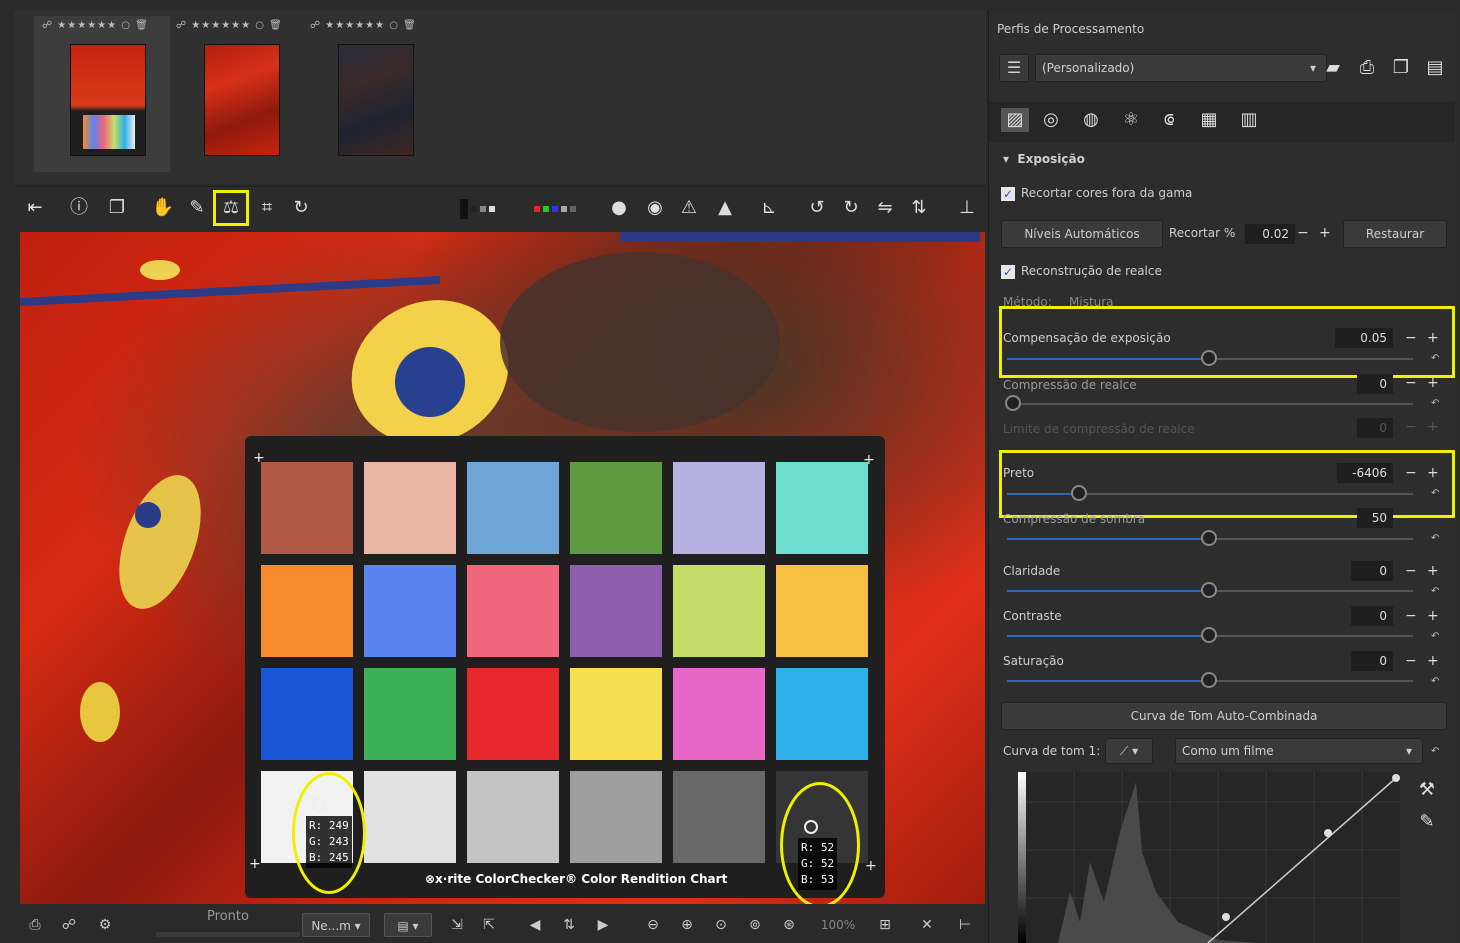 The height and width of the screenshot is (943, 1460). I want to click on exposure-tab-icon: ▨, so click(1015, 120).